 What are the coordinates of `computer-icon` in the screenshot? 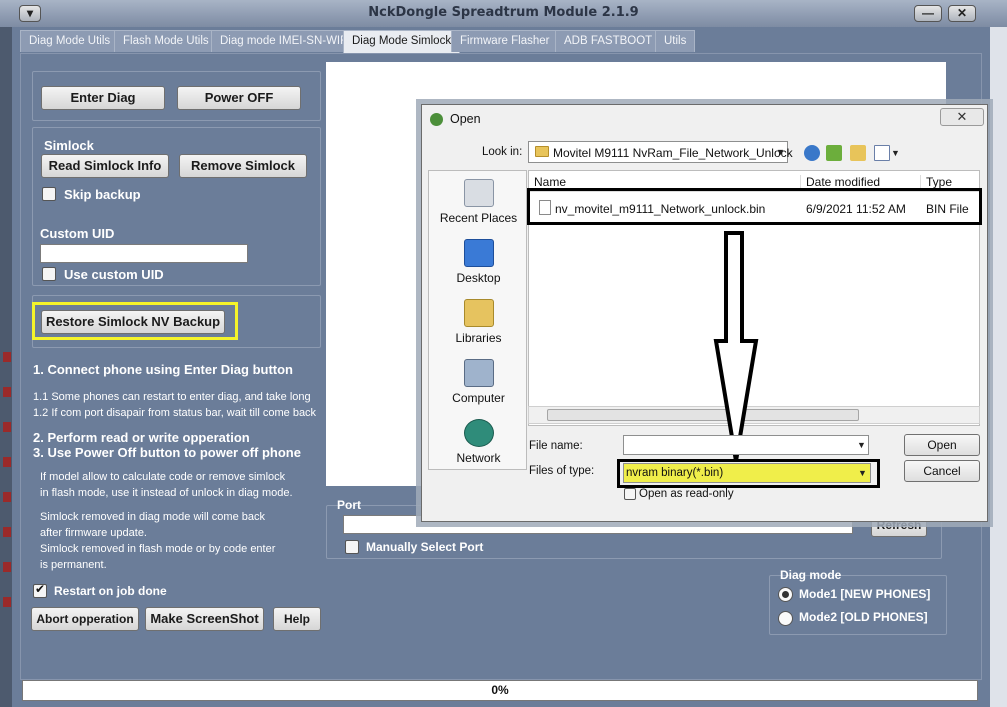 It's located at (478, 373).